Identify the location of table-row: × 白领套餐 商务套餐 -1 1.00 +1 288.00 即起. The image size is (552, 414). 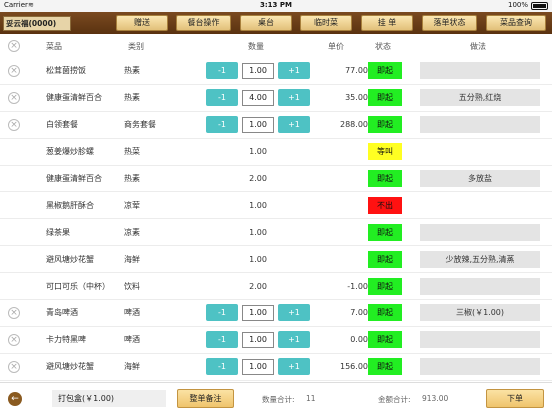
(276, 125).